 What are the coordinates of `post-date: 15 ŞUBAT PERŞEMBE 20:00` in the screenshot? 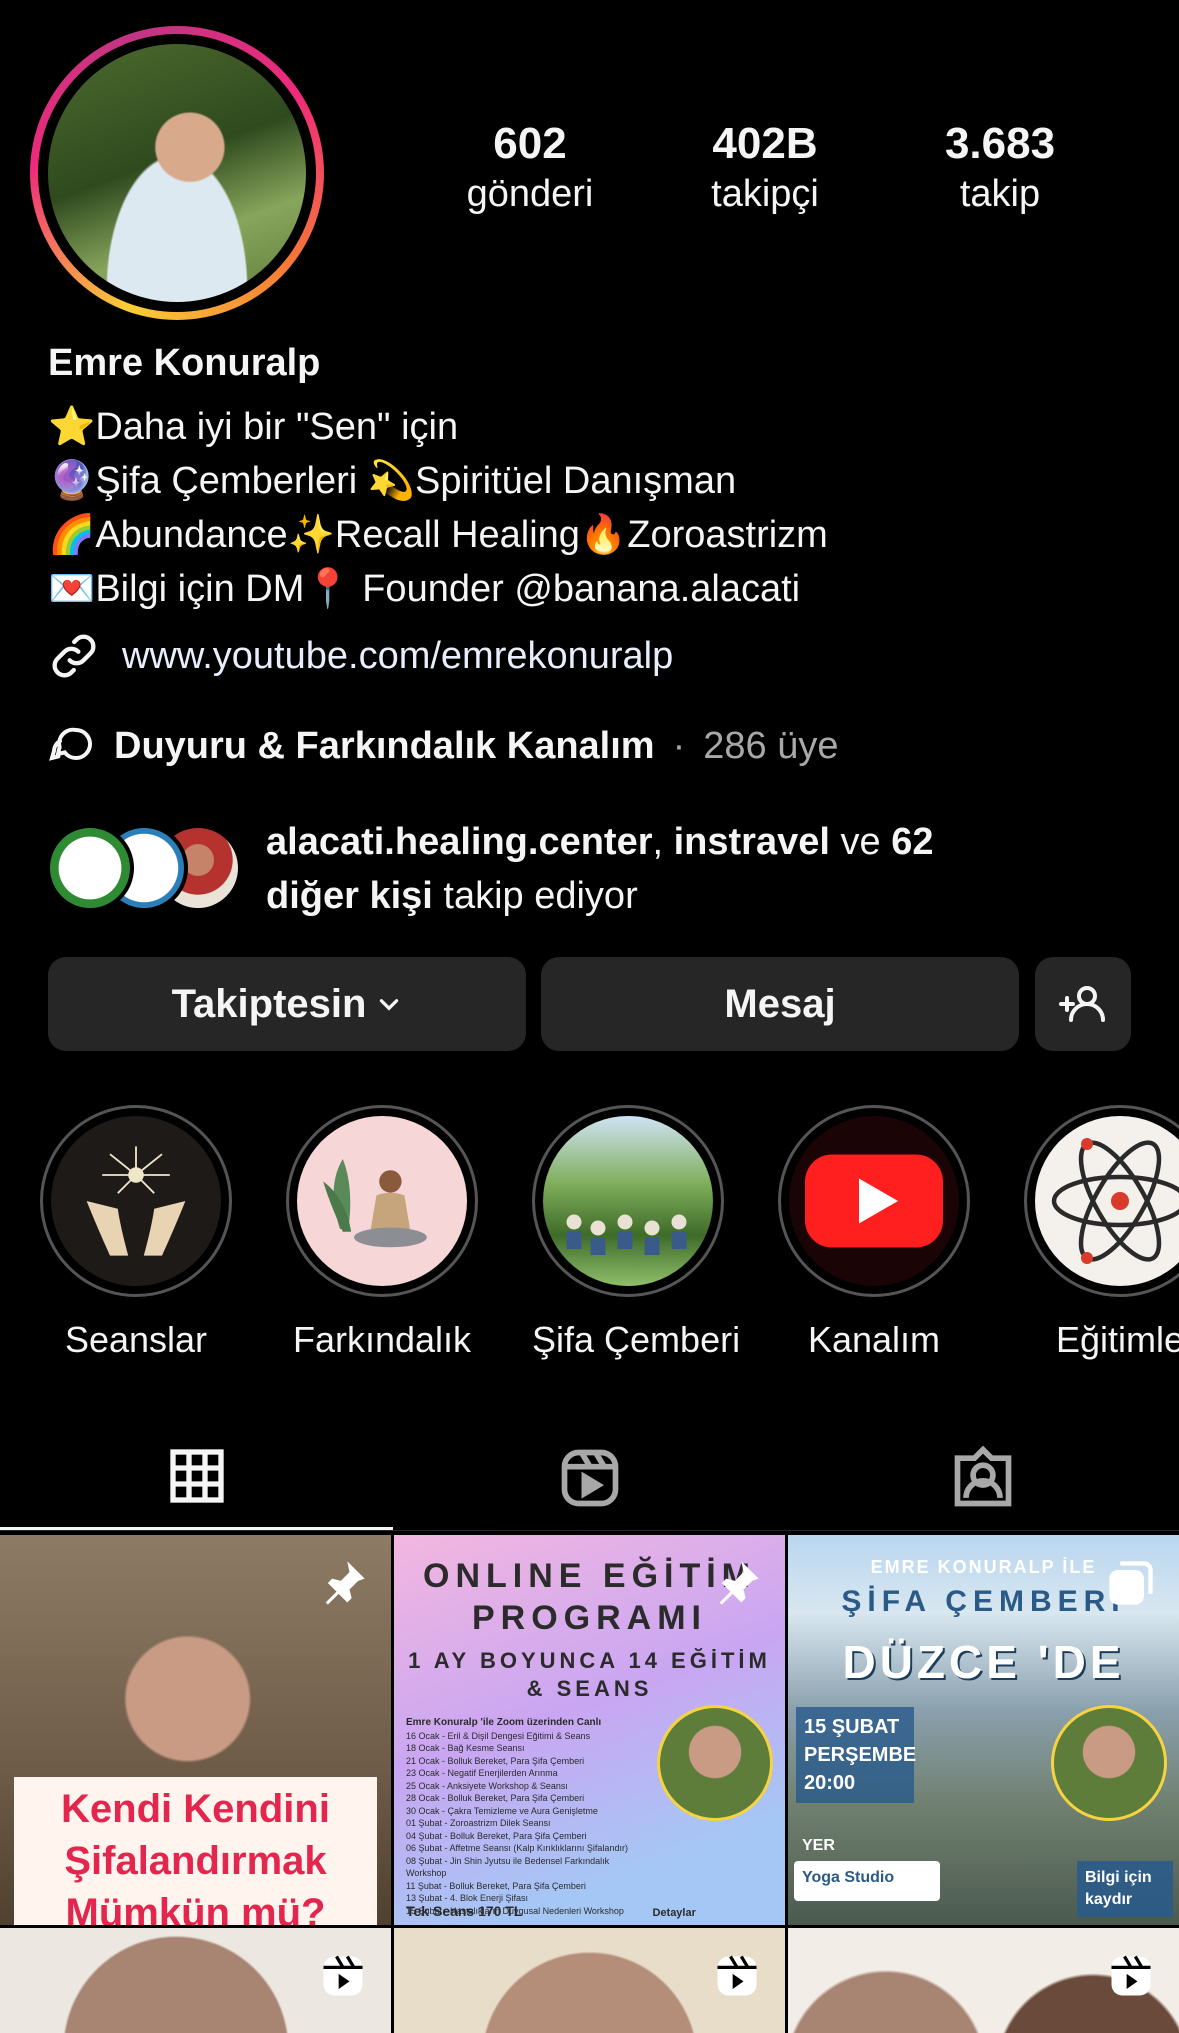 It's located at (856, 1755).